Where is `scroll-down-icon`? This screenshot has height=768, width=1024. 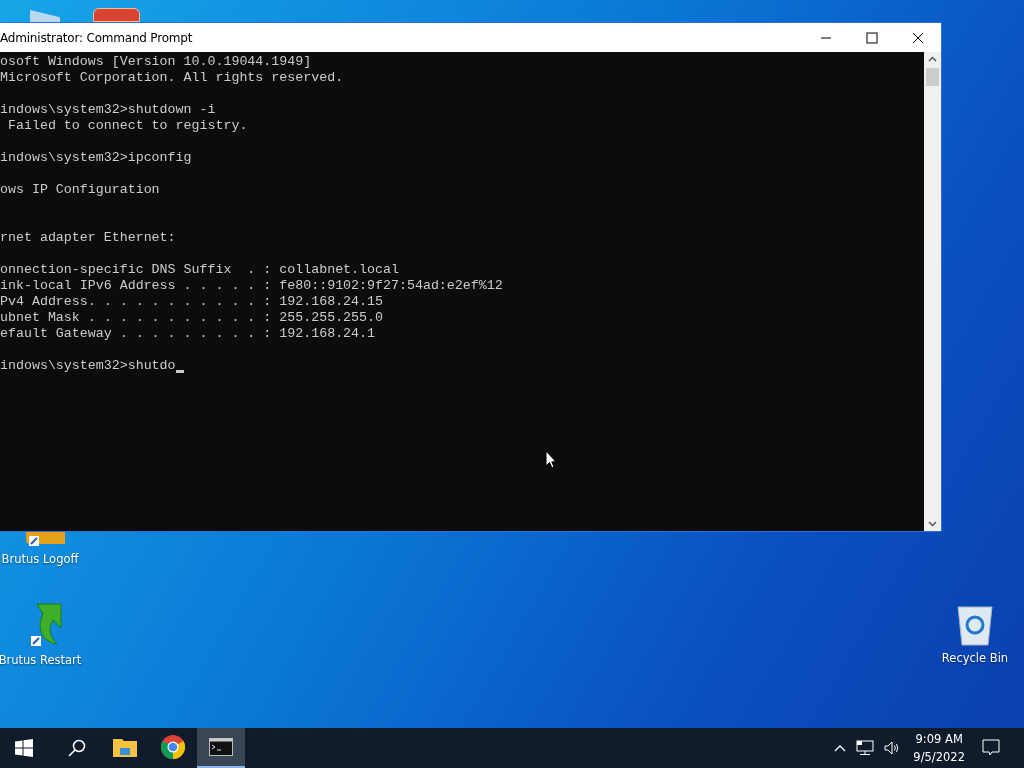
scroll-down-icon is located at coordinates (932, 524).